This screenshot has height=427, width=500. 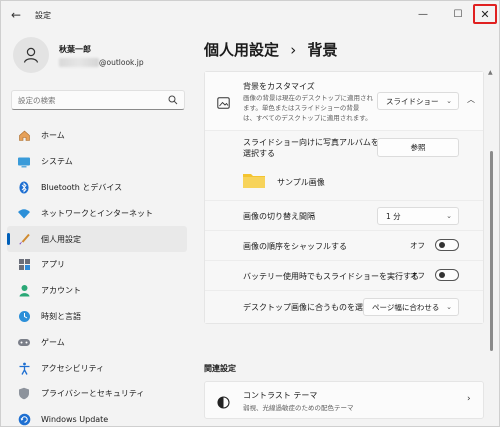 What do you see at coordinates (93, 394) in the screenshot?
I see `sidebar-item-label: プライバシーとセキュリティ` at bounding box center [93, 394].